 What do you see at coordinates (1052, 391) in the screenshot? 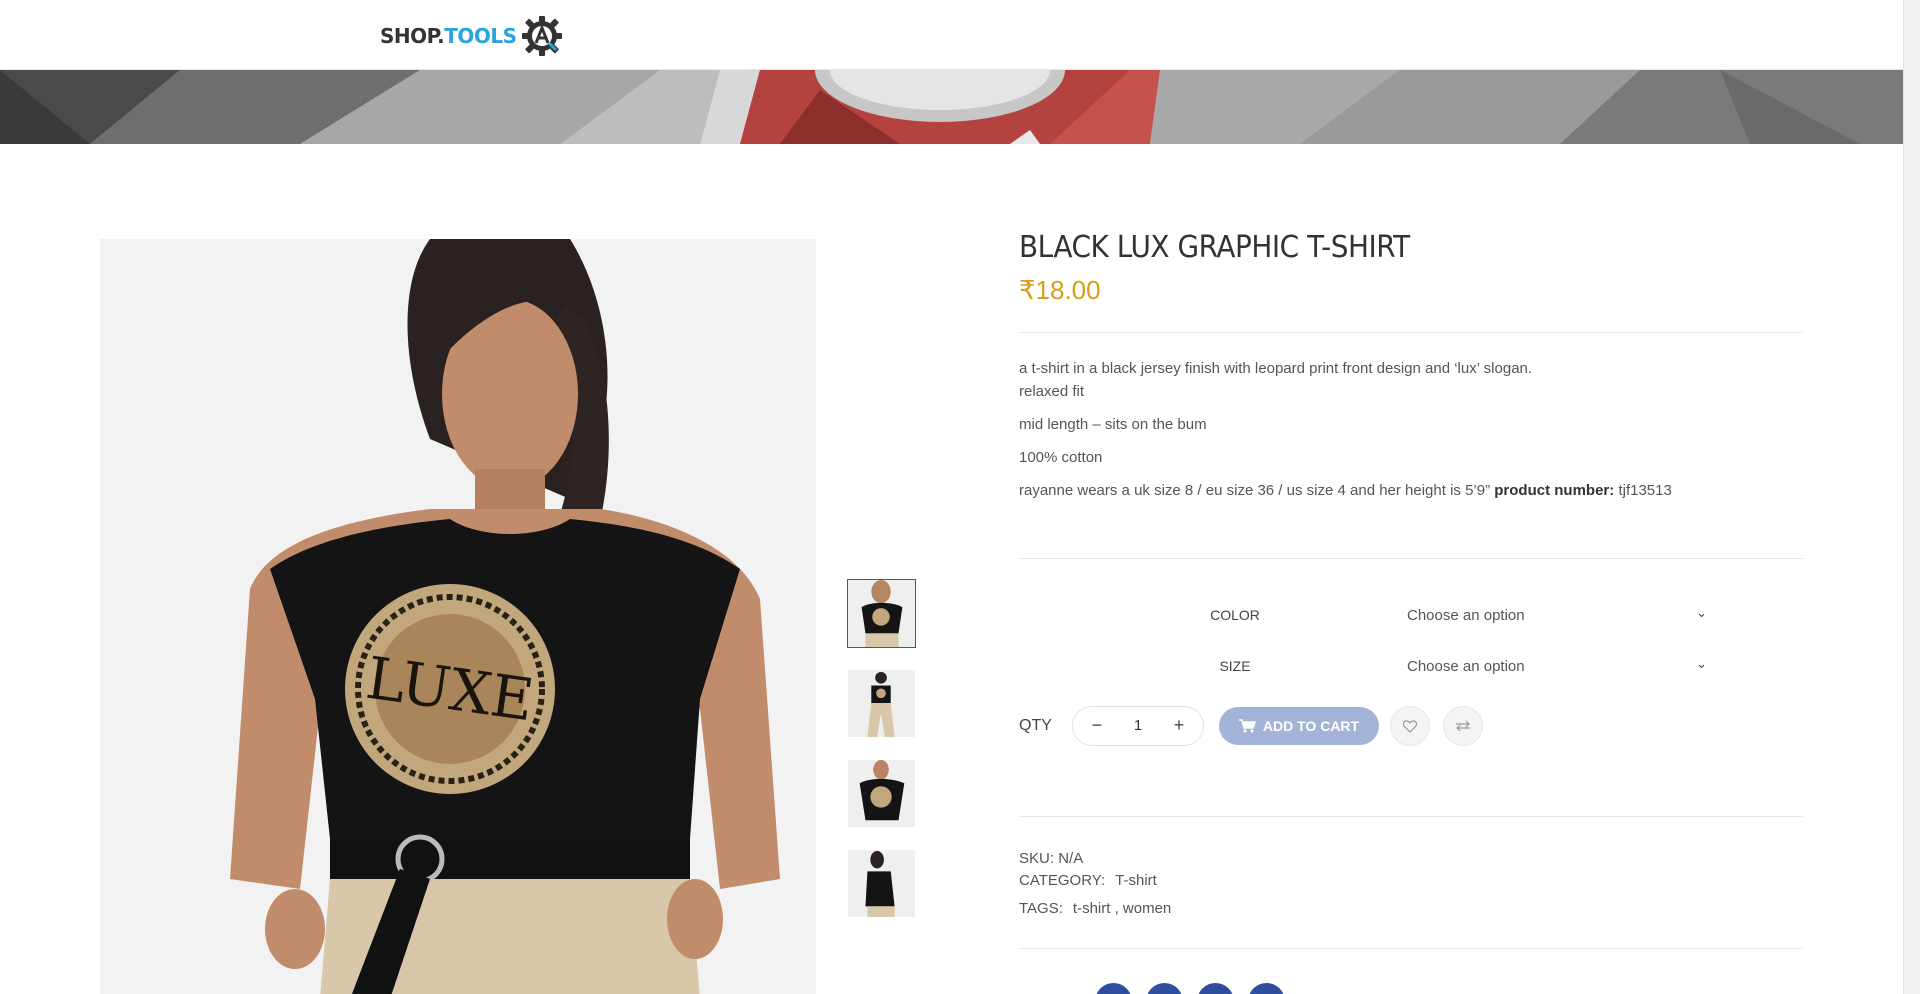
I see `description-line: relaxed fit` at bounding box center [1052, 391].